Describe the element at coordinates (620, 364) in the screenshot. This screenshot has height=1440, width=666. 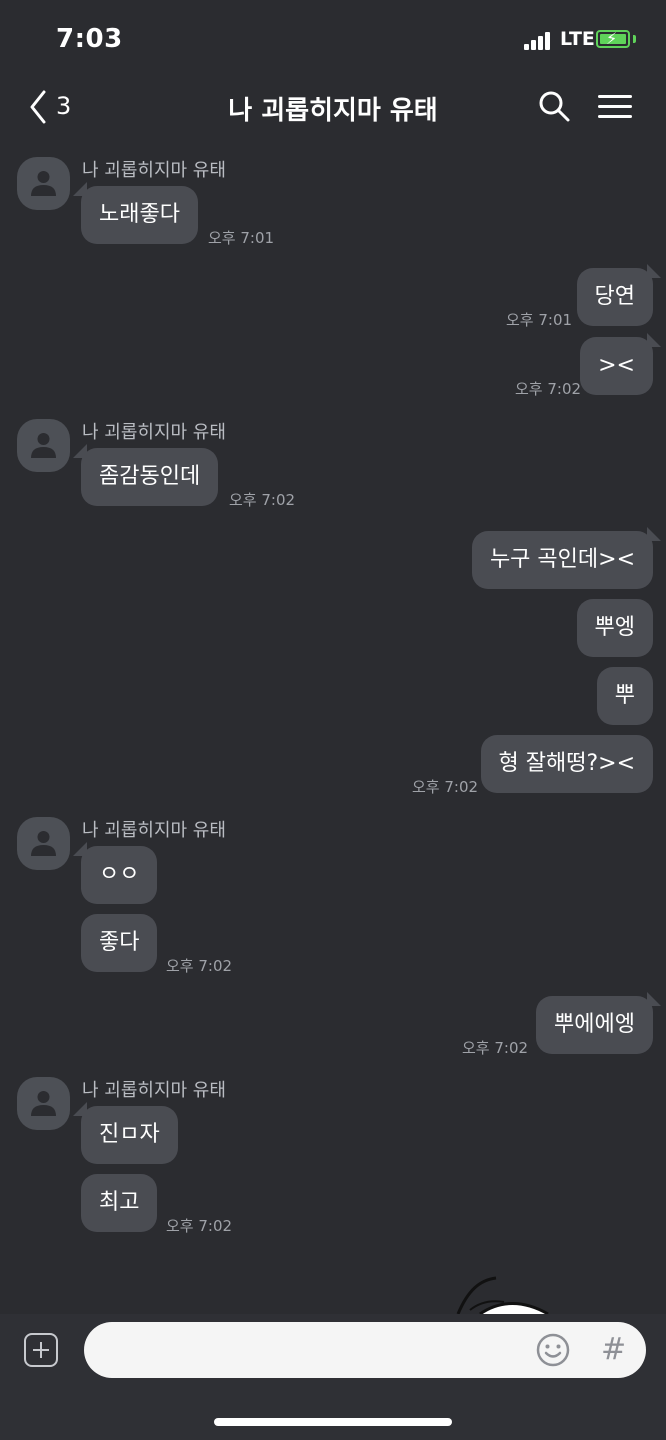
I see `message-bubble: ><` at that location.